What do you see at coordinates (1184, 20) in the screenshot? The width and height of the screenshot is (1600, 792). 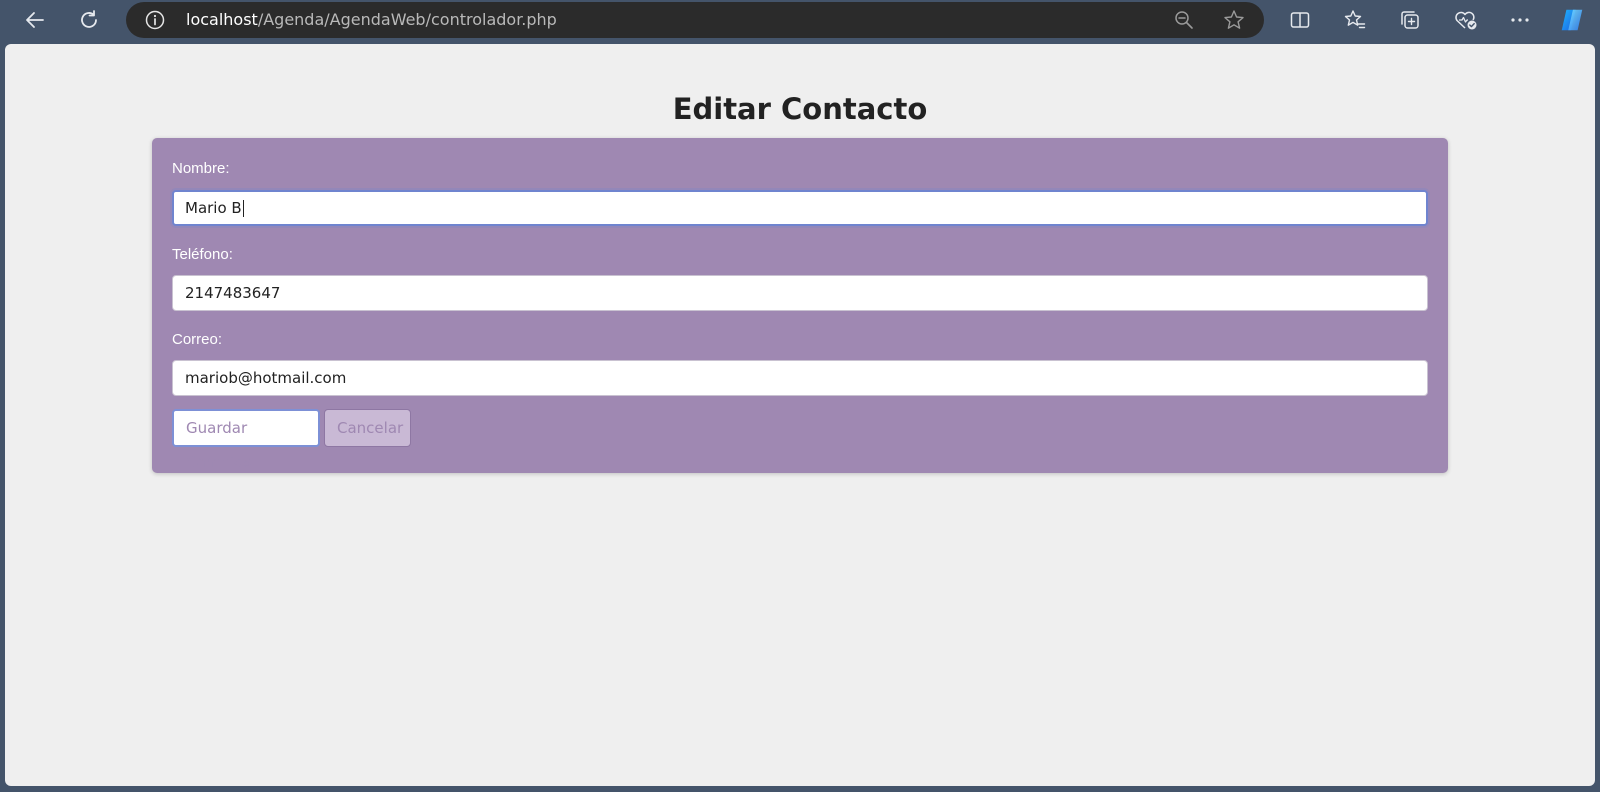 I see `zoom-out-icon` at bounding box center [1184, 20].